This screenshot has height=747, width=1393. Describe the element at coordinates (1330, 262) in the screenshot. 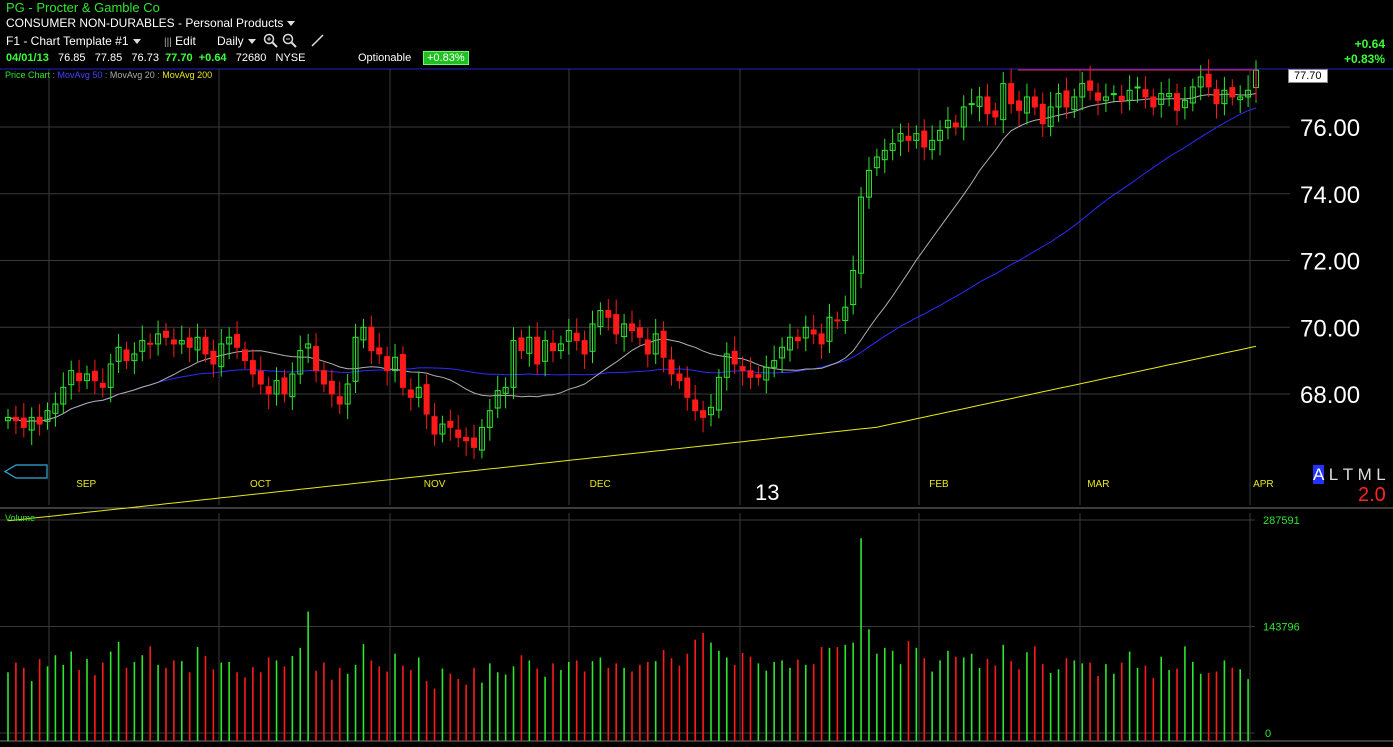

I see `price-tick-label: 72.00` at that location.